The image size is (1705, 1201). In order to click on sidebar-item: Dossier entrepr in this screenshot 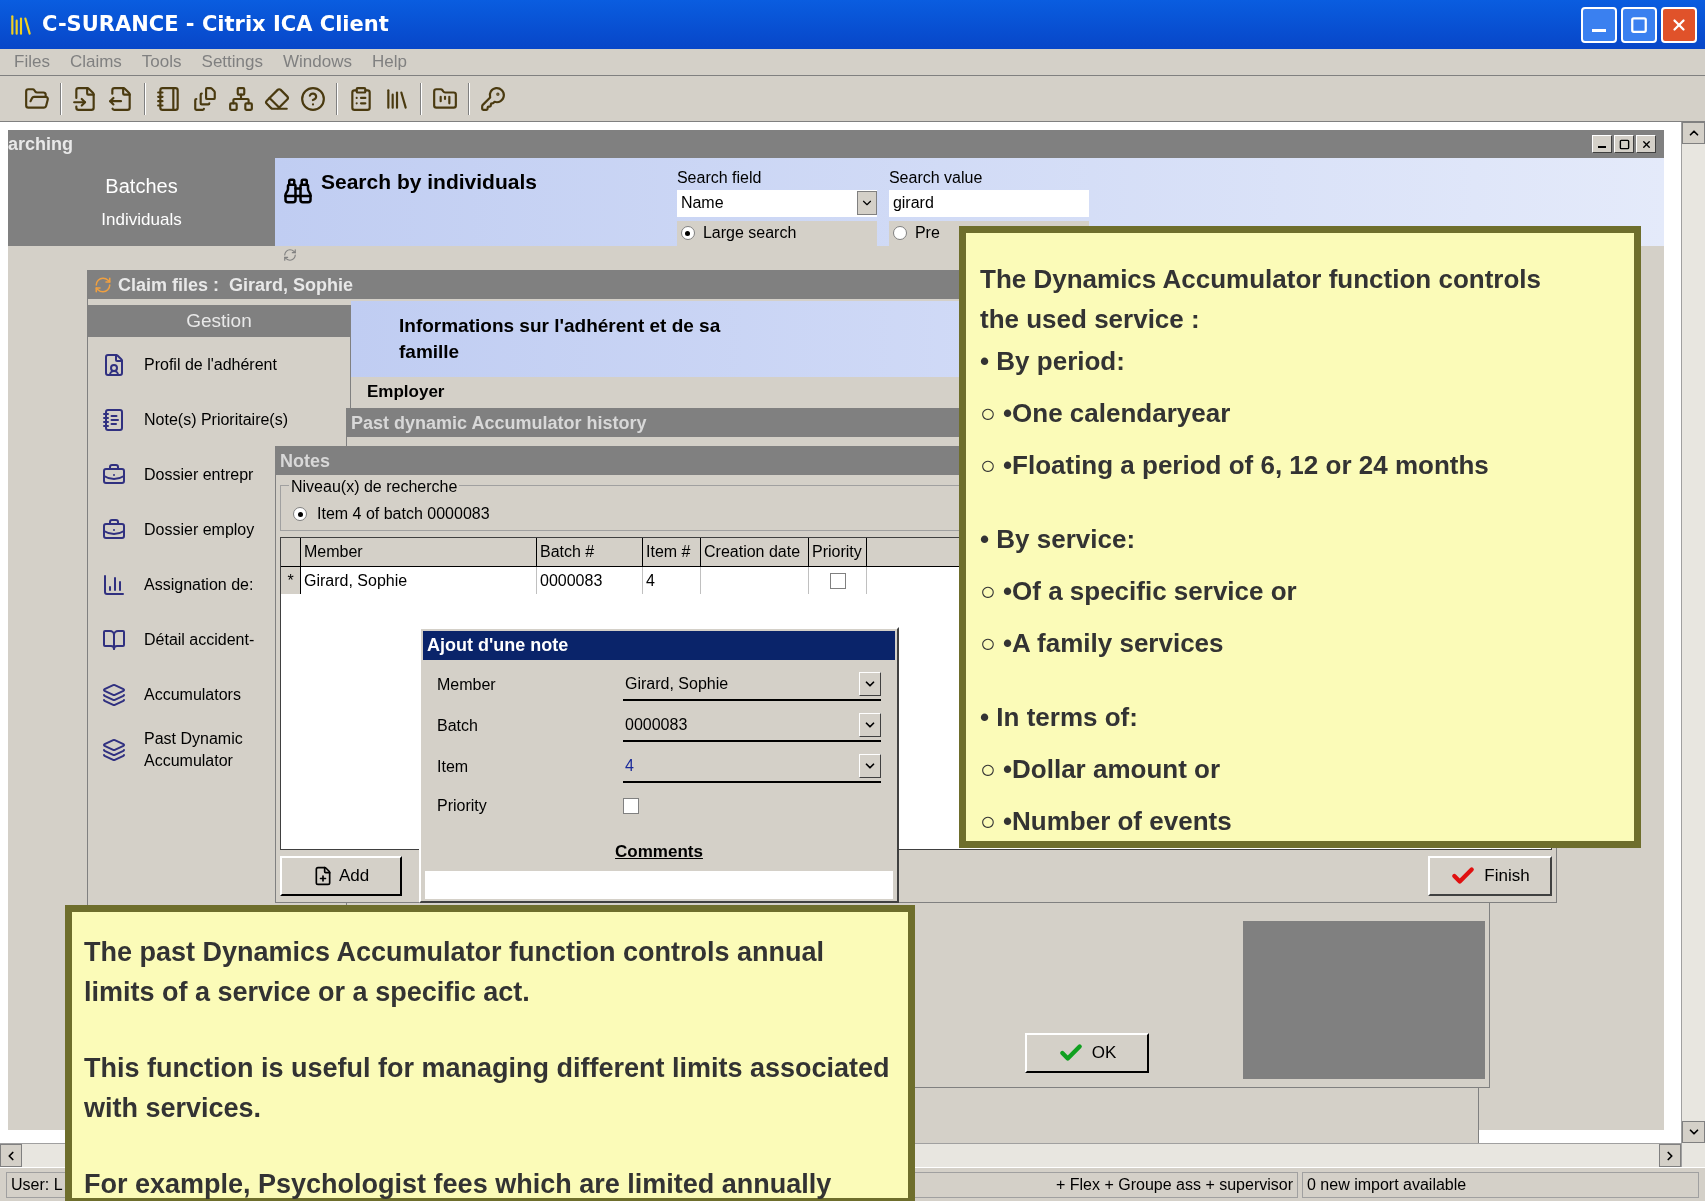, I will do `click(180, 474)`.